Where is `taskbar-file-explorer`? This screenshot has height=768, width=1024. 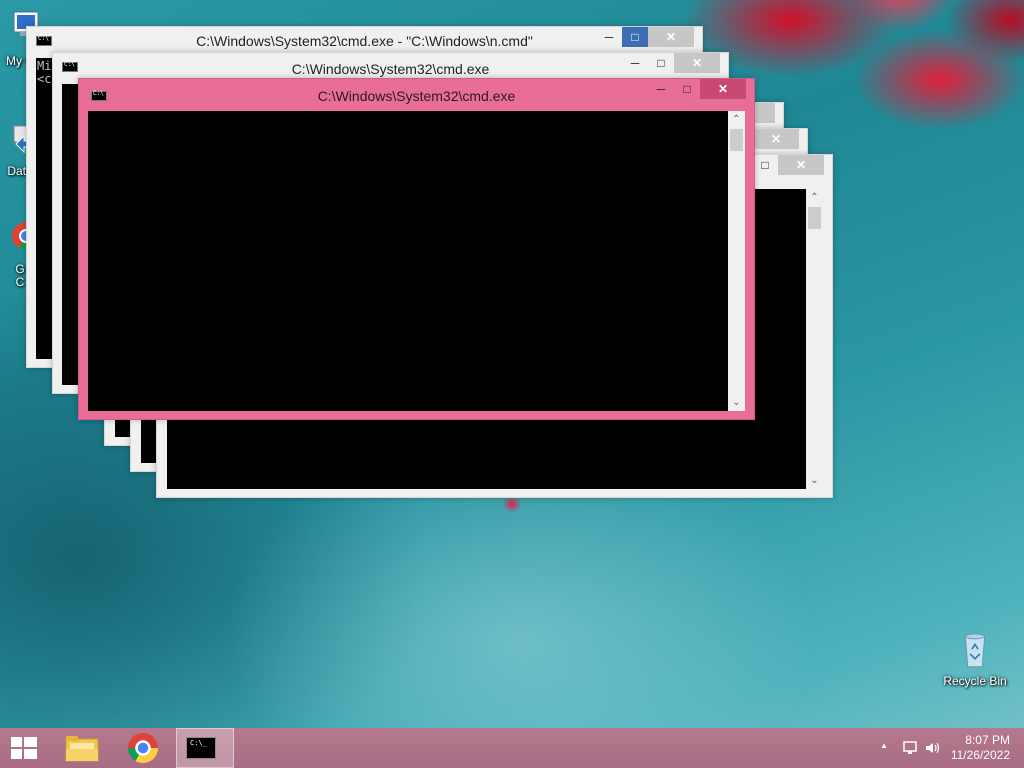
taskbar-file-explorer is located at coordinates (83, 748).